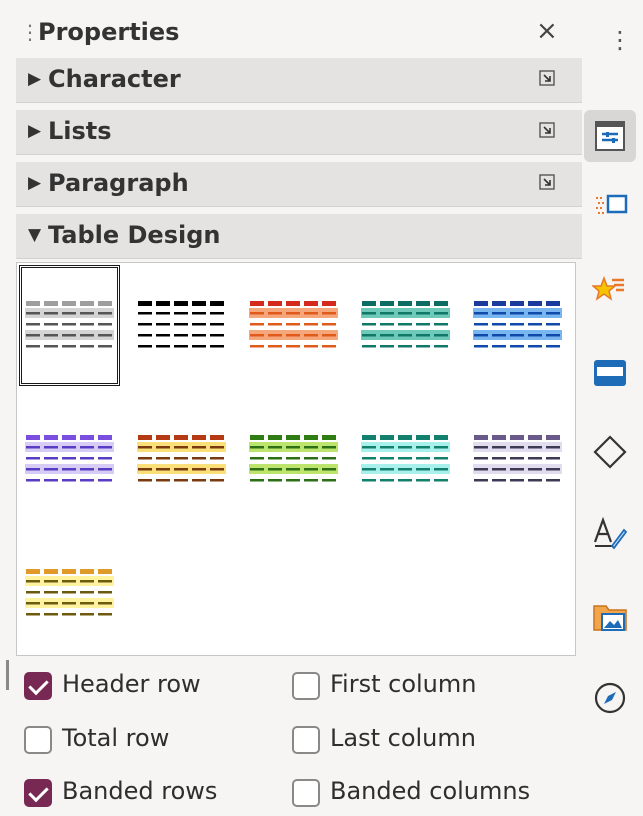 The width and height of the screenshot is (643, 816). Describe the element at coordinates (114, 79) in the screenshot. I see `section-label: Character` at that location.